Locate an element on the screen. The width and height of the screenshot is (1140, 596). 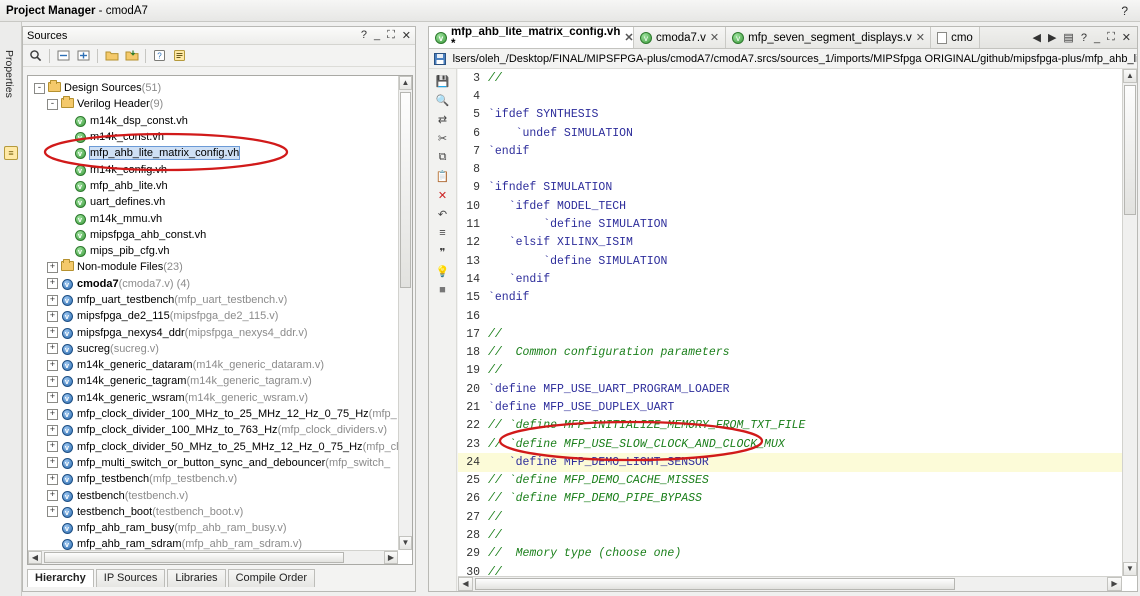
code-line: 8 is located at coordinates (790, 169).